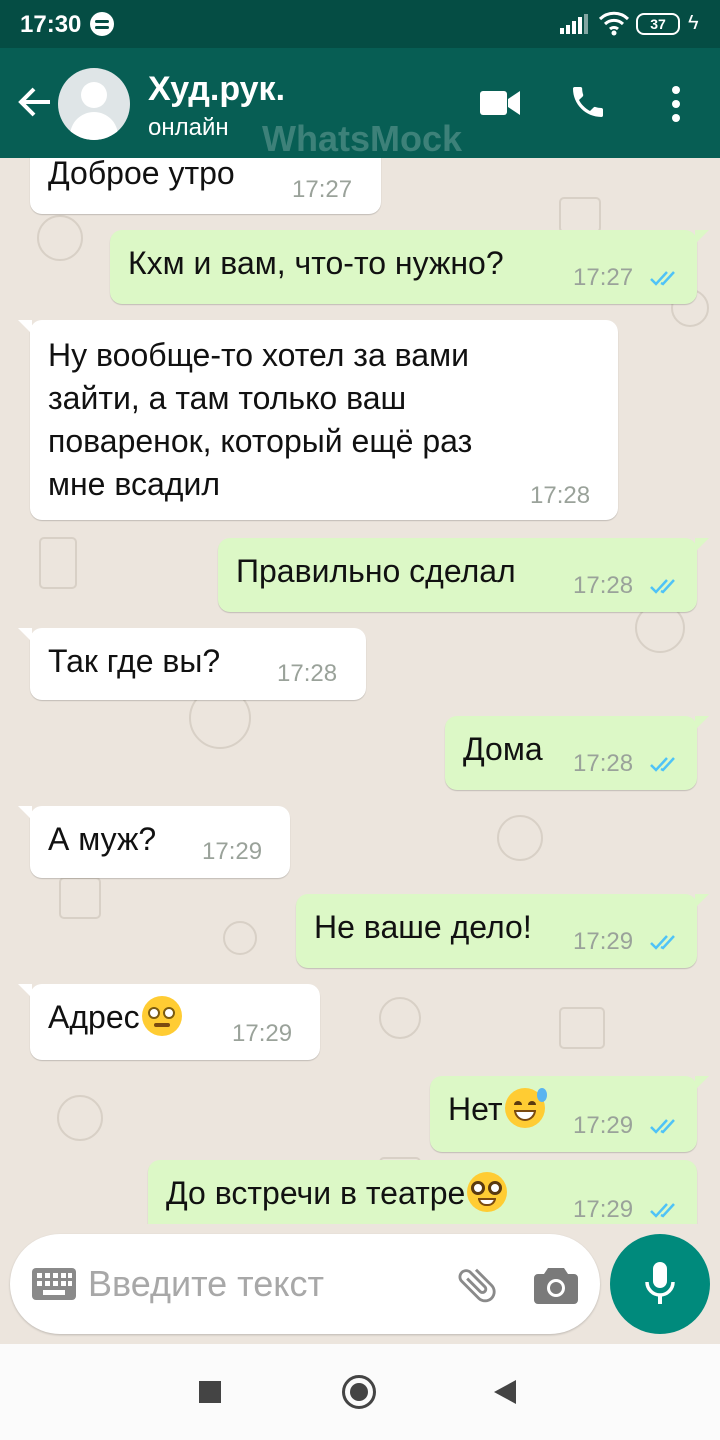  What do you see at coordinates (102, 24) in the screenshot?
I see `spotify-icon` at bounding box center [102, 24].